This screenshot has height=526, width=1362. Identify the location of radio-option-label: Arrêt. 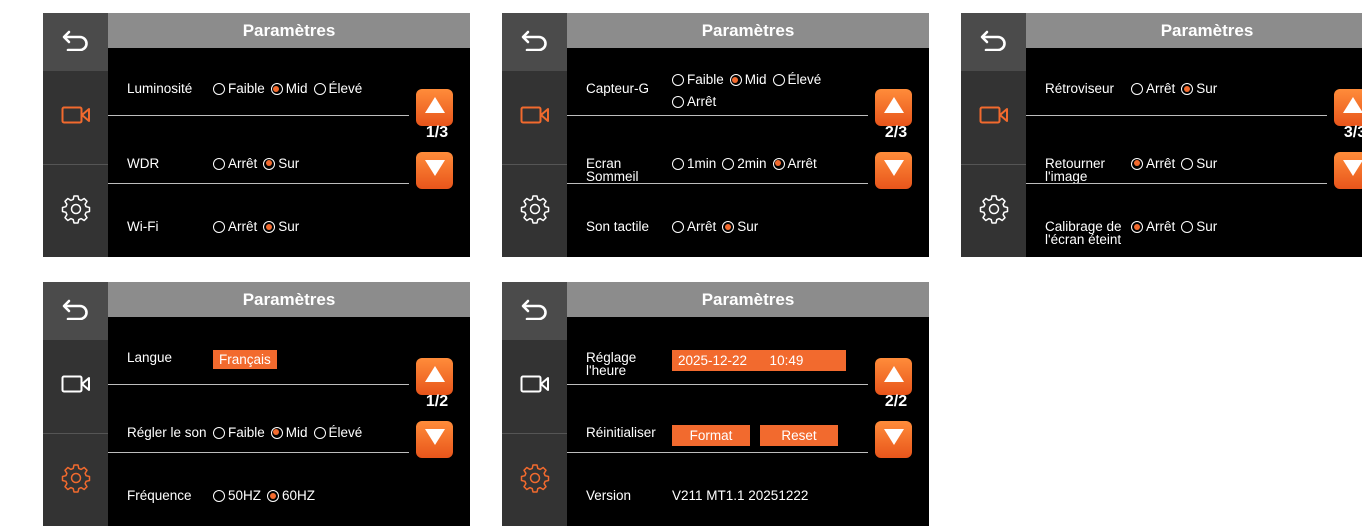
(1160, 163).